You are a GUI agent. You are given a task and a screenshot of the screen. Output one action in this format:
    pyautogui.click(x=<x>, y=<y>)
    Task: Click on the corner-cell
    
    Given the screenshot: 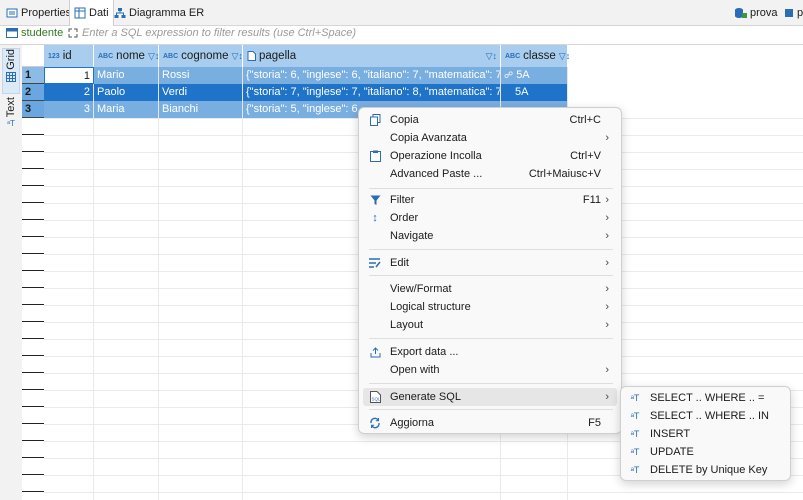 What is the action you would take?
    pyautogui.click(x=33, y=56)
    